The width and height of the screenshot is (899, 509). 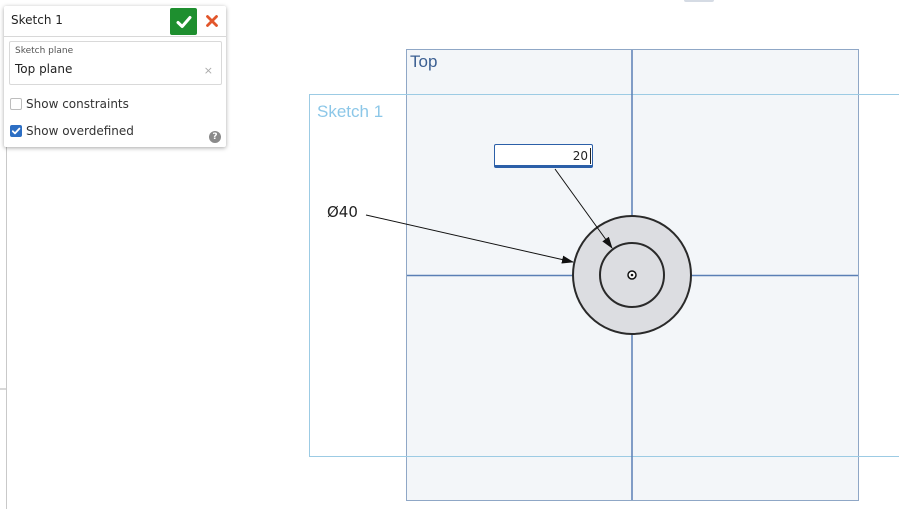 I want to click on center-point-dot, so click(x=632, y=275).